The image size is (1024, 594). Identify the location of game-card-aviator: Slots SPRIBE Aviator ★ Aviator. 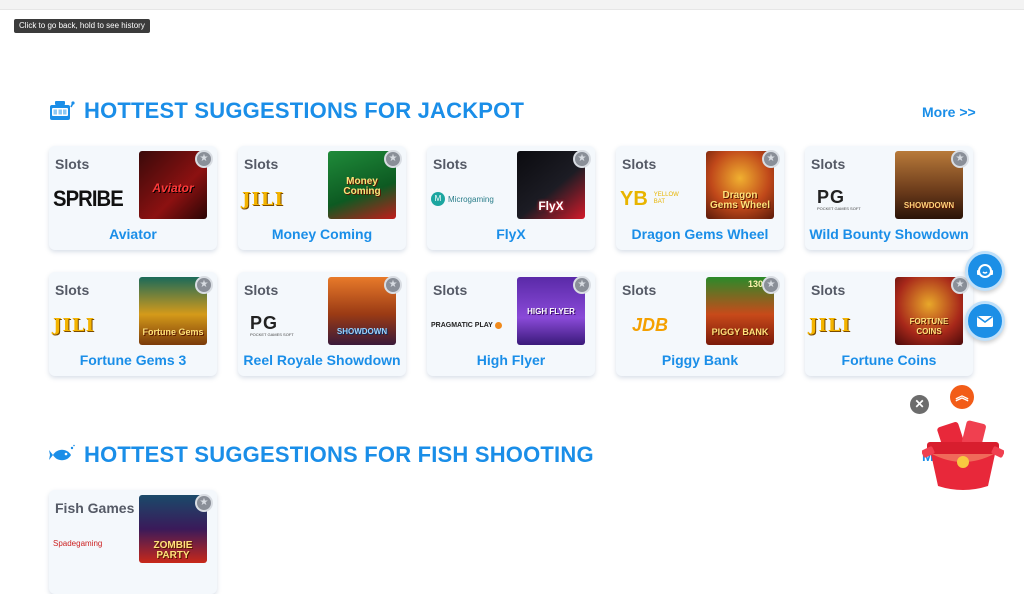
(133, 198).